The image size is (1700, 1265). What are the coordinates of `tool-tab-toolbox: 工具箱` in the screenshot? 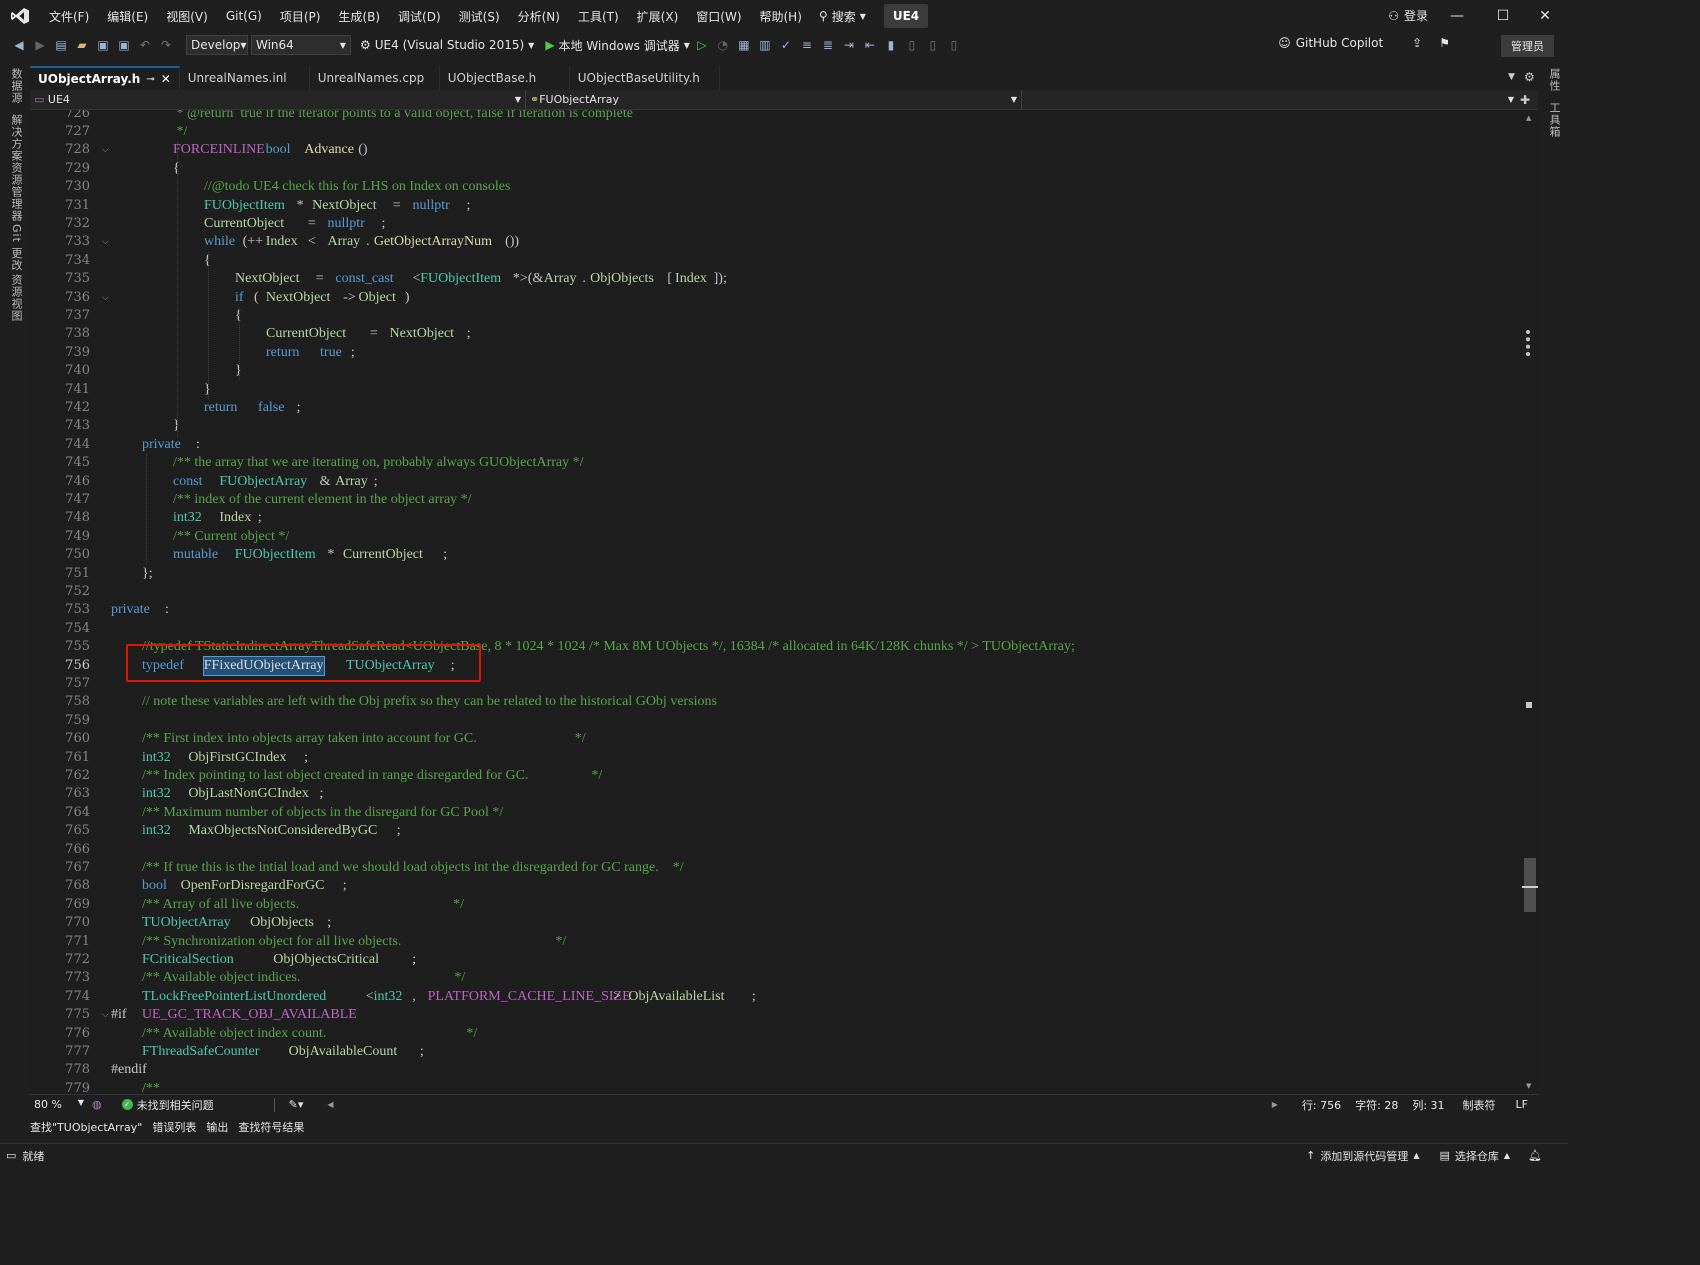 It's located at (1554, 120).